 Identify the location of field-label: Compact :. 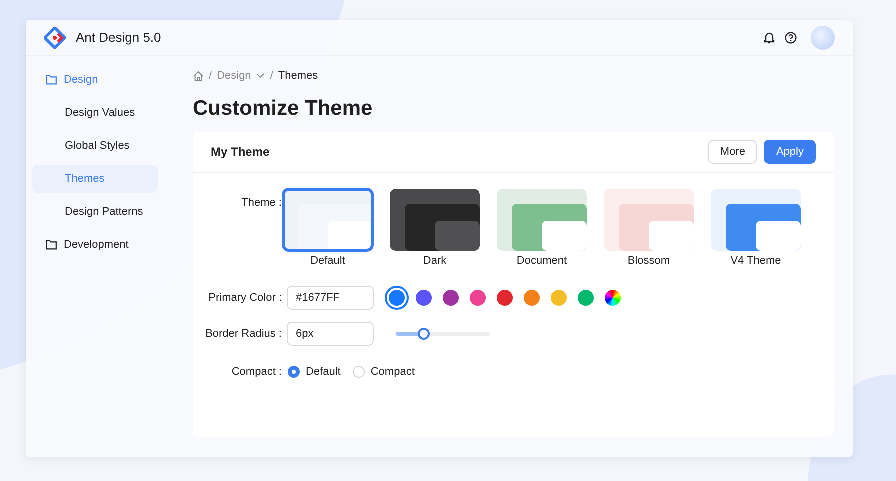
(256, 372).